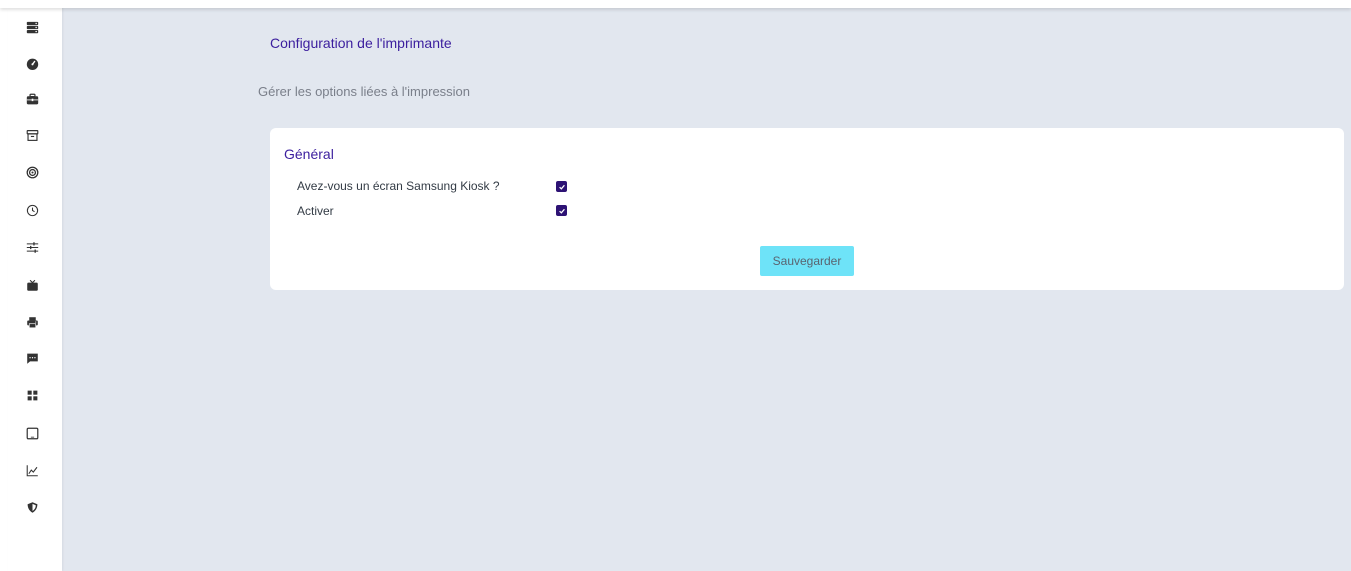 Image resolution: width=1351 pixels, height=571 pixels. I want to click on chart-icon, so click(32, 470).